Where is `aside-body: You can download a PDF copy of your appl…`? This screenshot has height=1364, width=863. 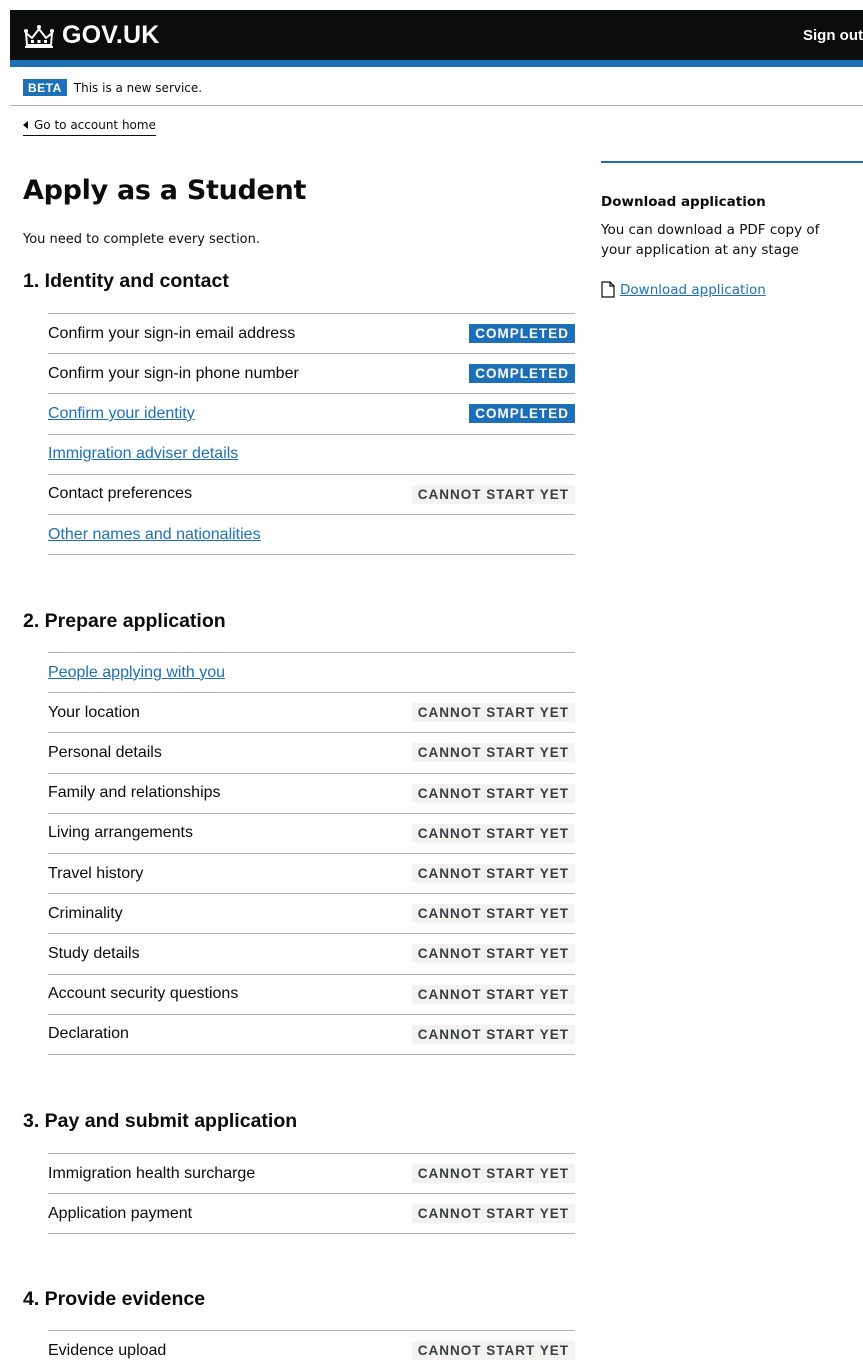
aside-body: You can download a PDF copy of your appl… is located at coordinates (710, 240).